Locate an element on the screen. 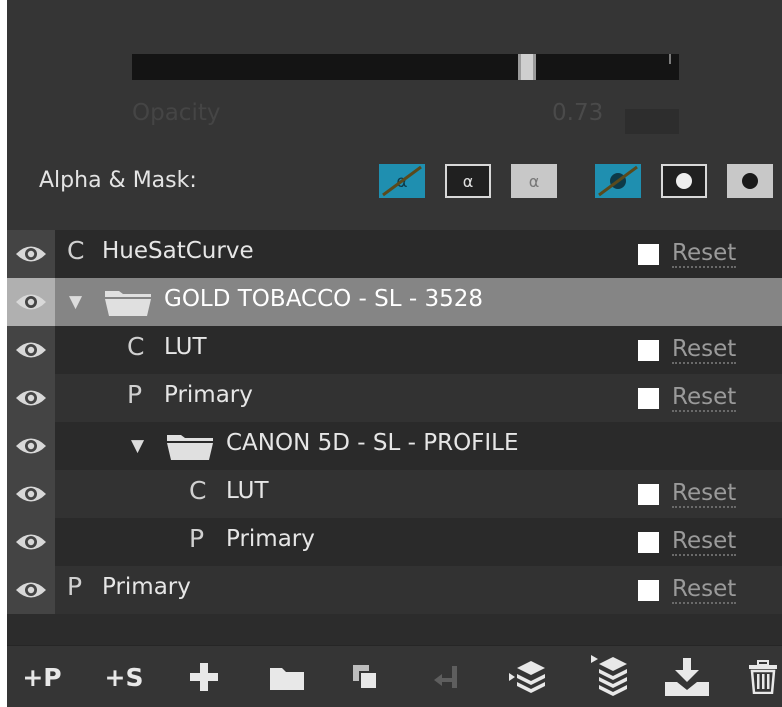  add-group-button is located at coordinates (287, 676).